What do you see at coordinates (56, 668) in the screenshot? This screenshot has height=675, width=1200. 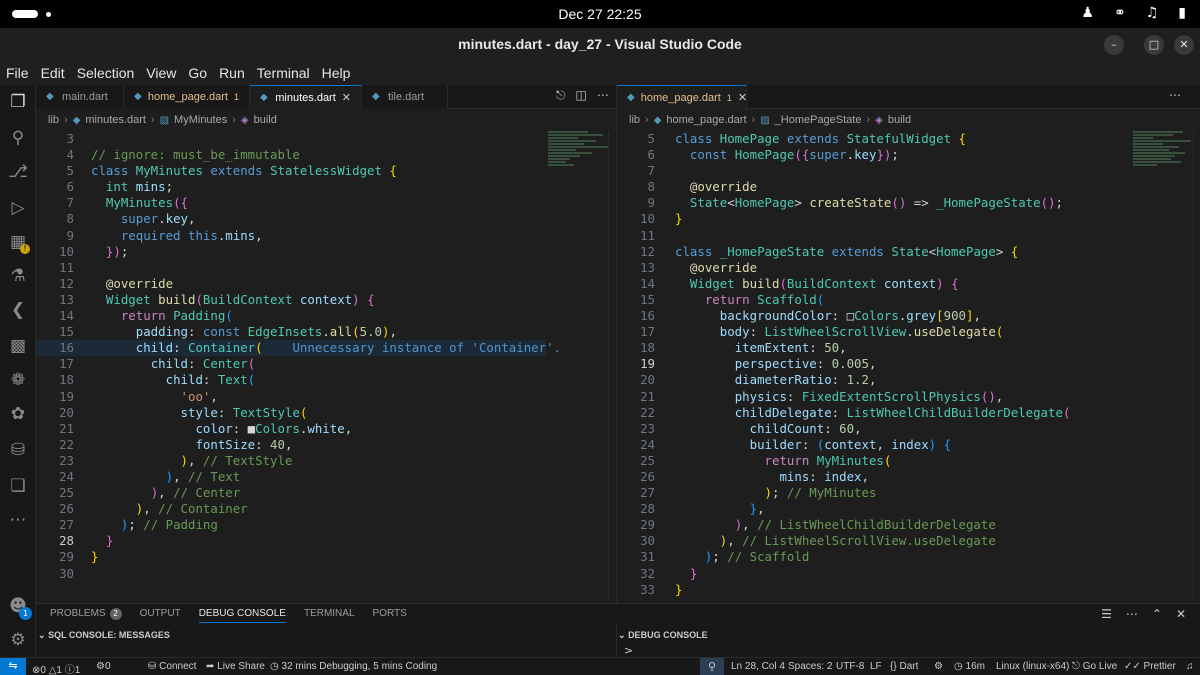 I see `problems-status: ⊗0 △1 ⓘ1` at bounding box center [56, 668].